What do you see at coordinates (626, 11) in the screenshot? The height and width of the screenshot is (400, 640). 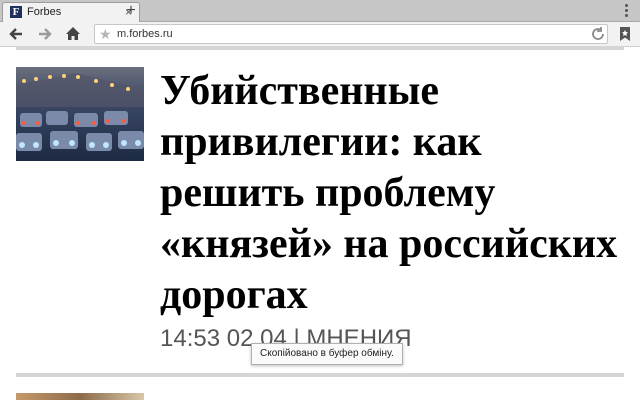 I see `overflow-menu-icon` at bounding box center [626, 11].